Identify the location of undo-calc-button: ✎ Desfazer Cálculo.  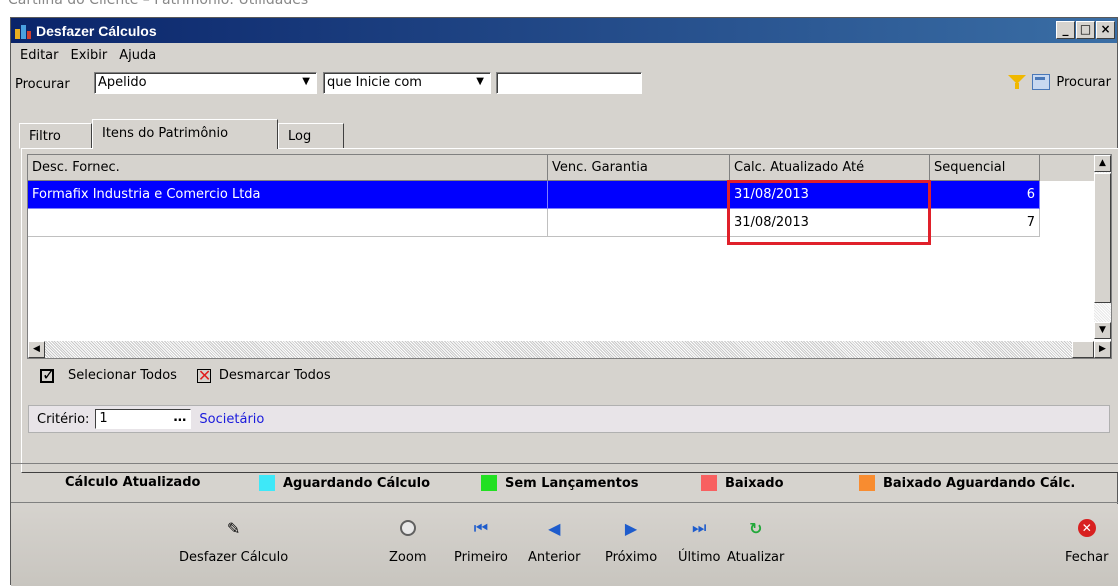
(234, 542).